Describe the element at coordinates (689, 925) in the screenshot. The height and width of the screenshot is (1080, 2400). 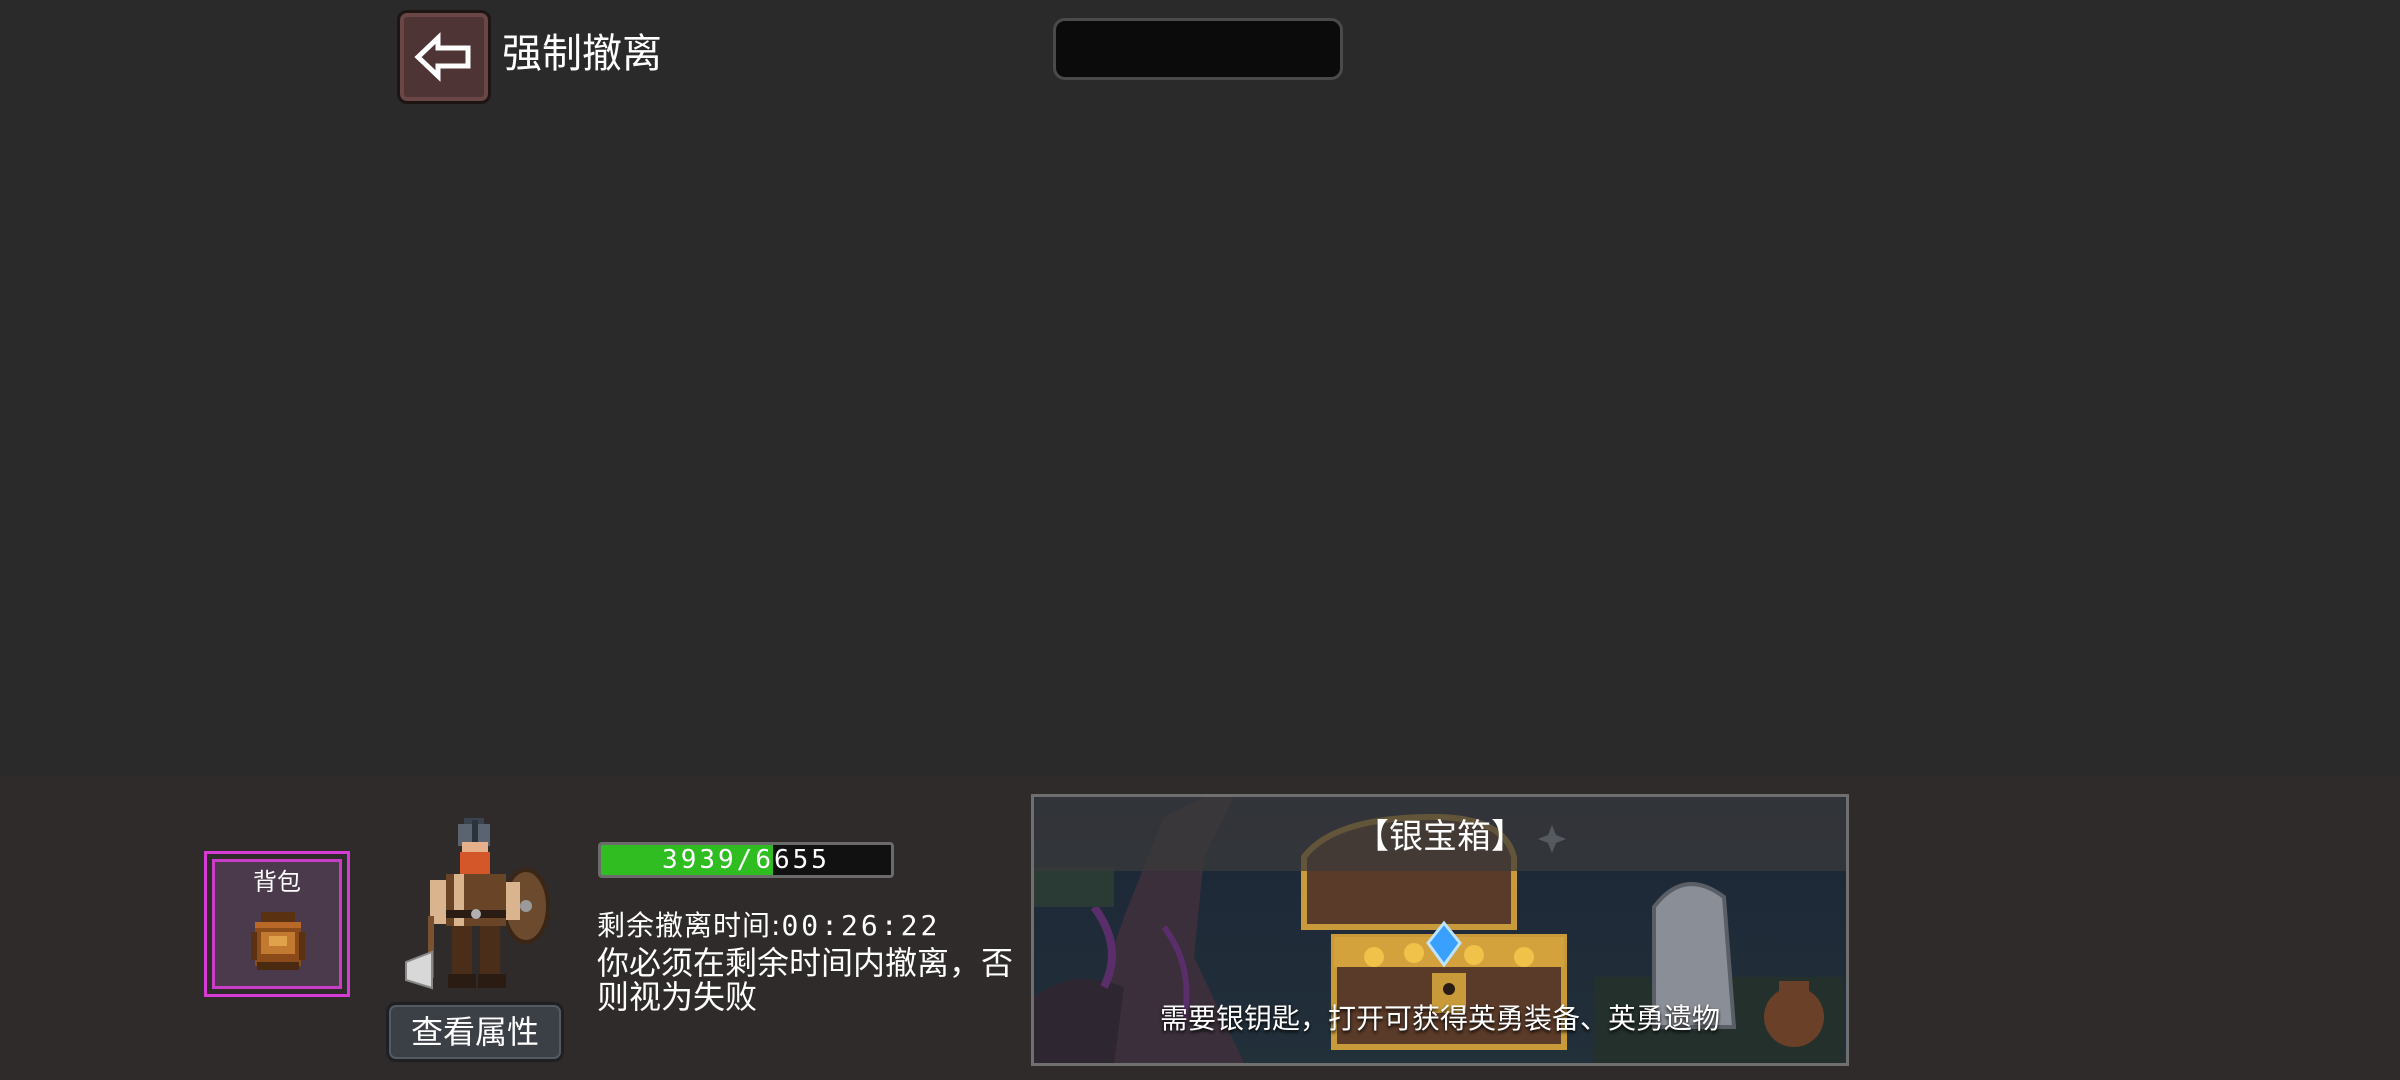
I see `timer-label: 剩余撤离时间:` at that location.